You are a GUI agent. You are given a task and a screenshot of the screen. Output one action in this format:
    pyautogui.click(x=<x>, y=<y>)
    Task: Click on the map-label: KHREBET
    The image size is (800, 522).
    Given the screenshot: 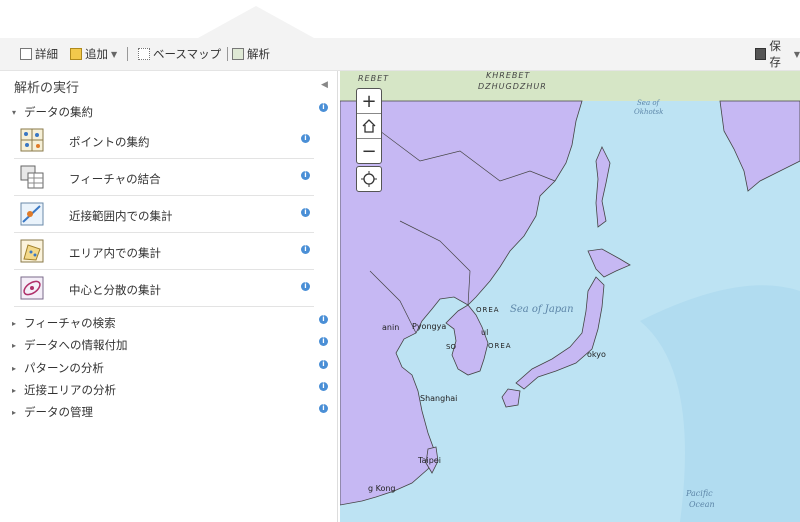 What is the action you would take?
    pyautogui.click(x=508, y=75)
    